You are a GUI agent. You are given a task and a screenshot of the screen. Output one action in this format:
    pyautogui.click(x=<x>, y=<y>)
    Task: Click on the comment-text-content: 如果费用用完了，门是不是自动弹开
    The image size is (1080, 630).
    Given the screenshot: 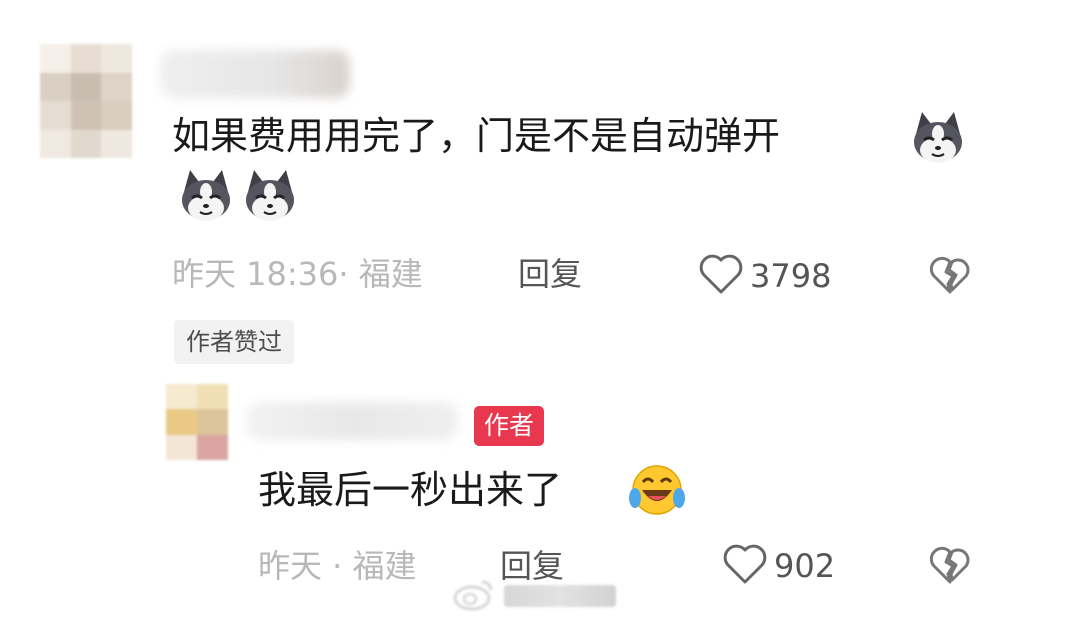 What is the action you would take?
    pyautogui.click(x=476, y=136)
    